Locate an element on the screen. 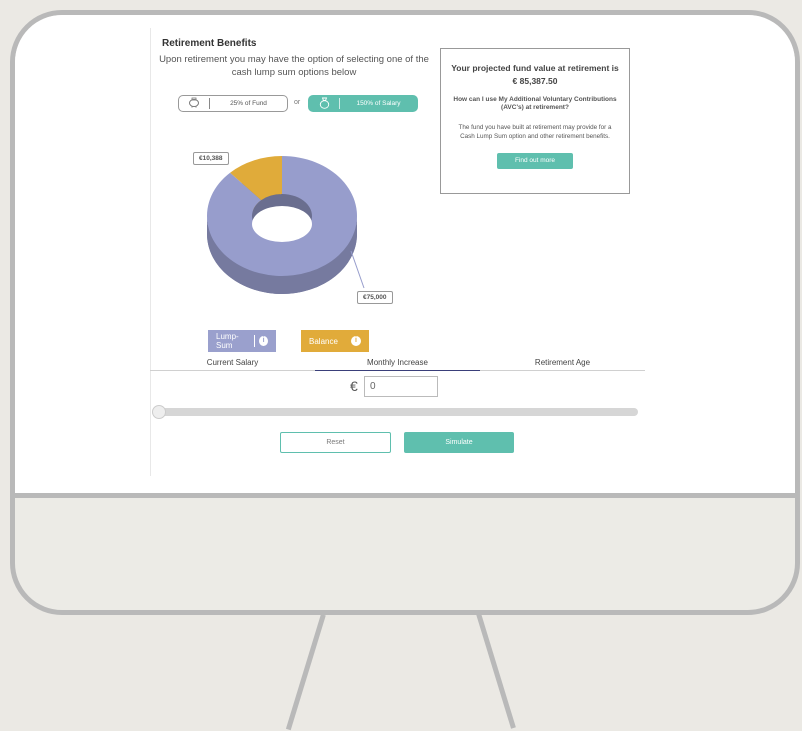 The image size is (802, 731). section-title: Retirement Benefits is located at coordinates (209, 43).